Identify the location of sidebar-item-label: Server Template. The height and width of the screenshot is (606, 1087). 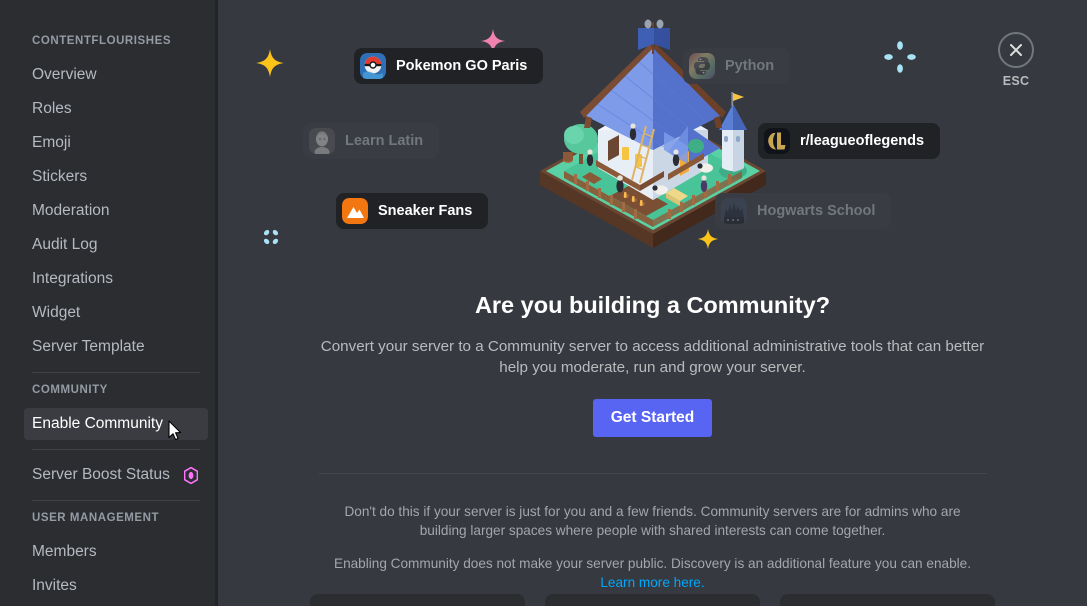
(88, 346).